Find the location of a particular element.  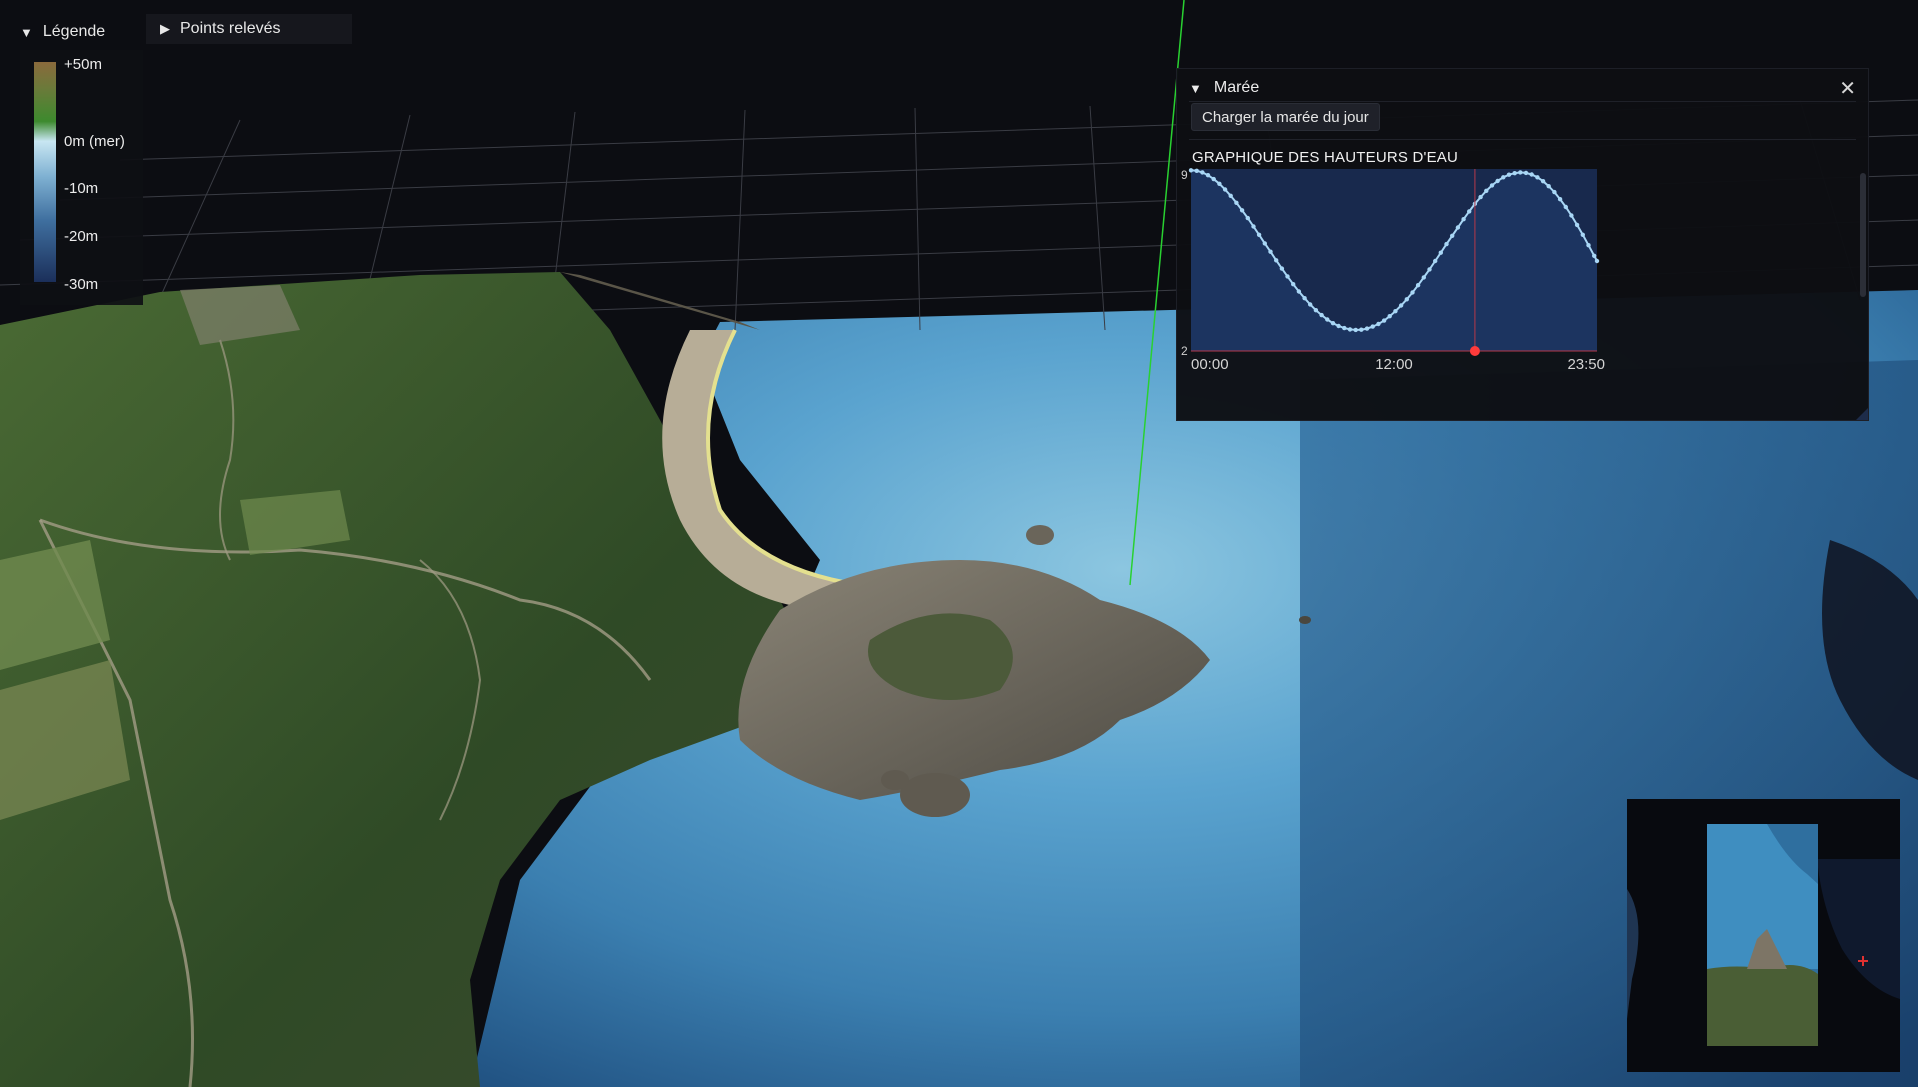

legend-label: 0m (mer) is located at coordinates (94, 141).